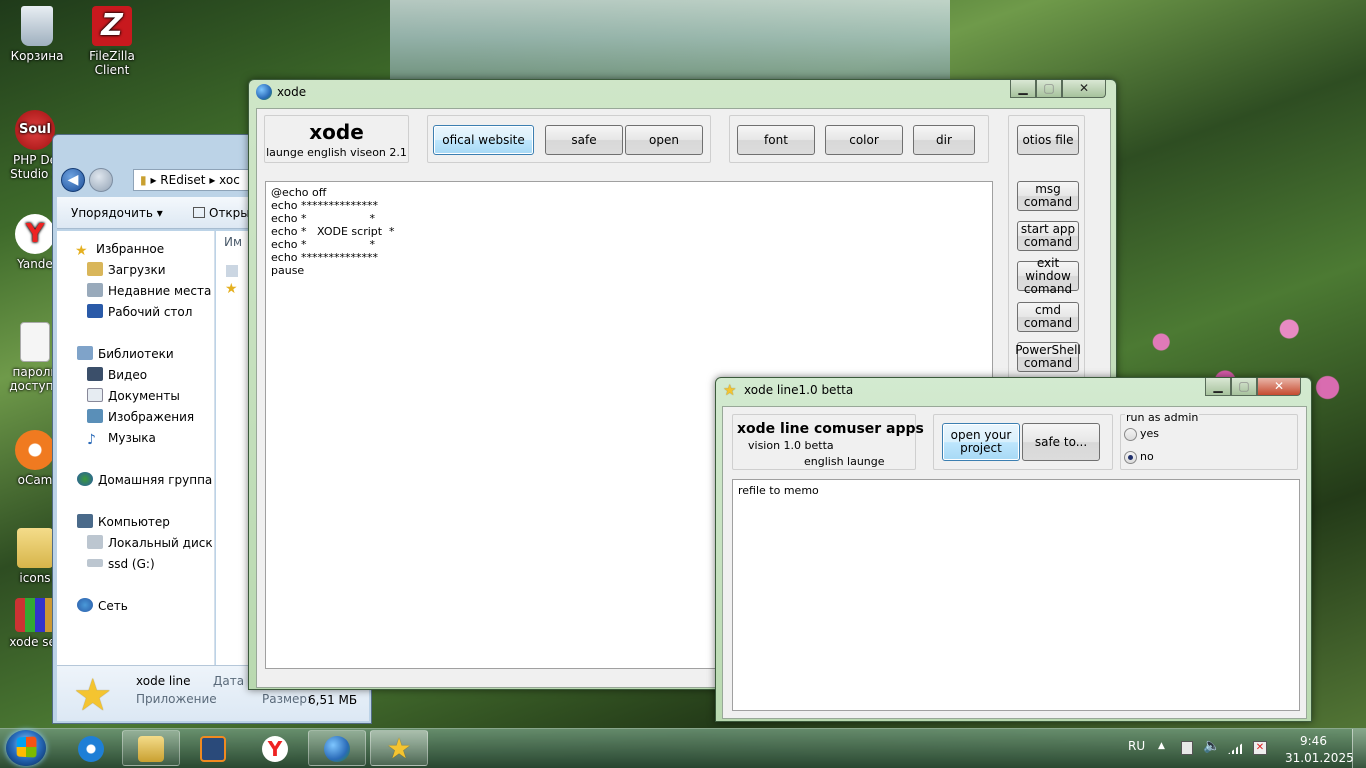 This screenshot has height=768, width=1366. What do you see at coordinates (140, 417) in the screenshot?
I see `nav-item-images: Изображения` at bounding box center [140, 417].